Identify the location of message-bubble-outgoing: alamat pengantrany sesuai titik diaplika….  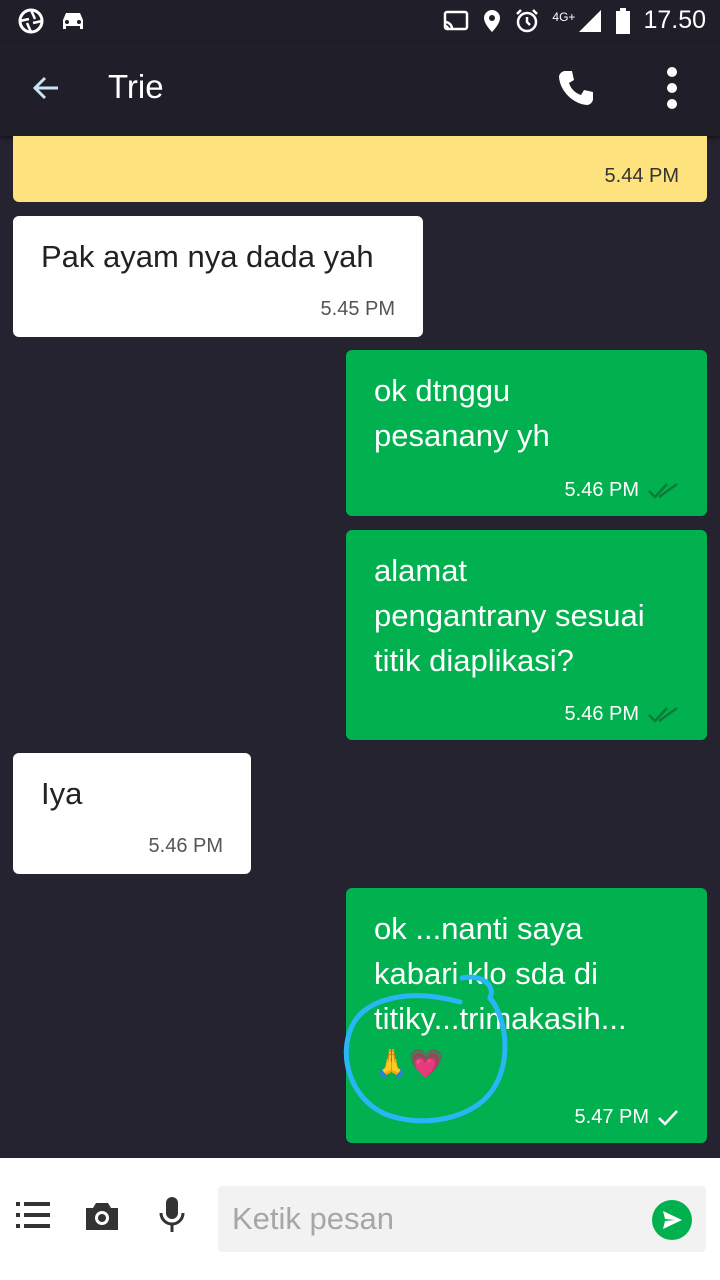
(526, 635).